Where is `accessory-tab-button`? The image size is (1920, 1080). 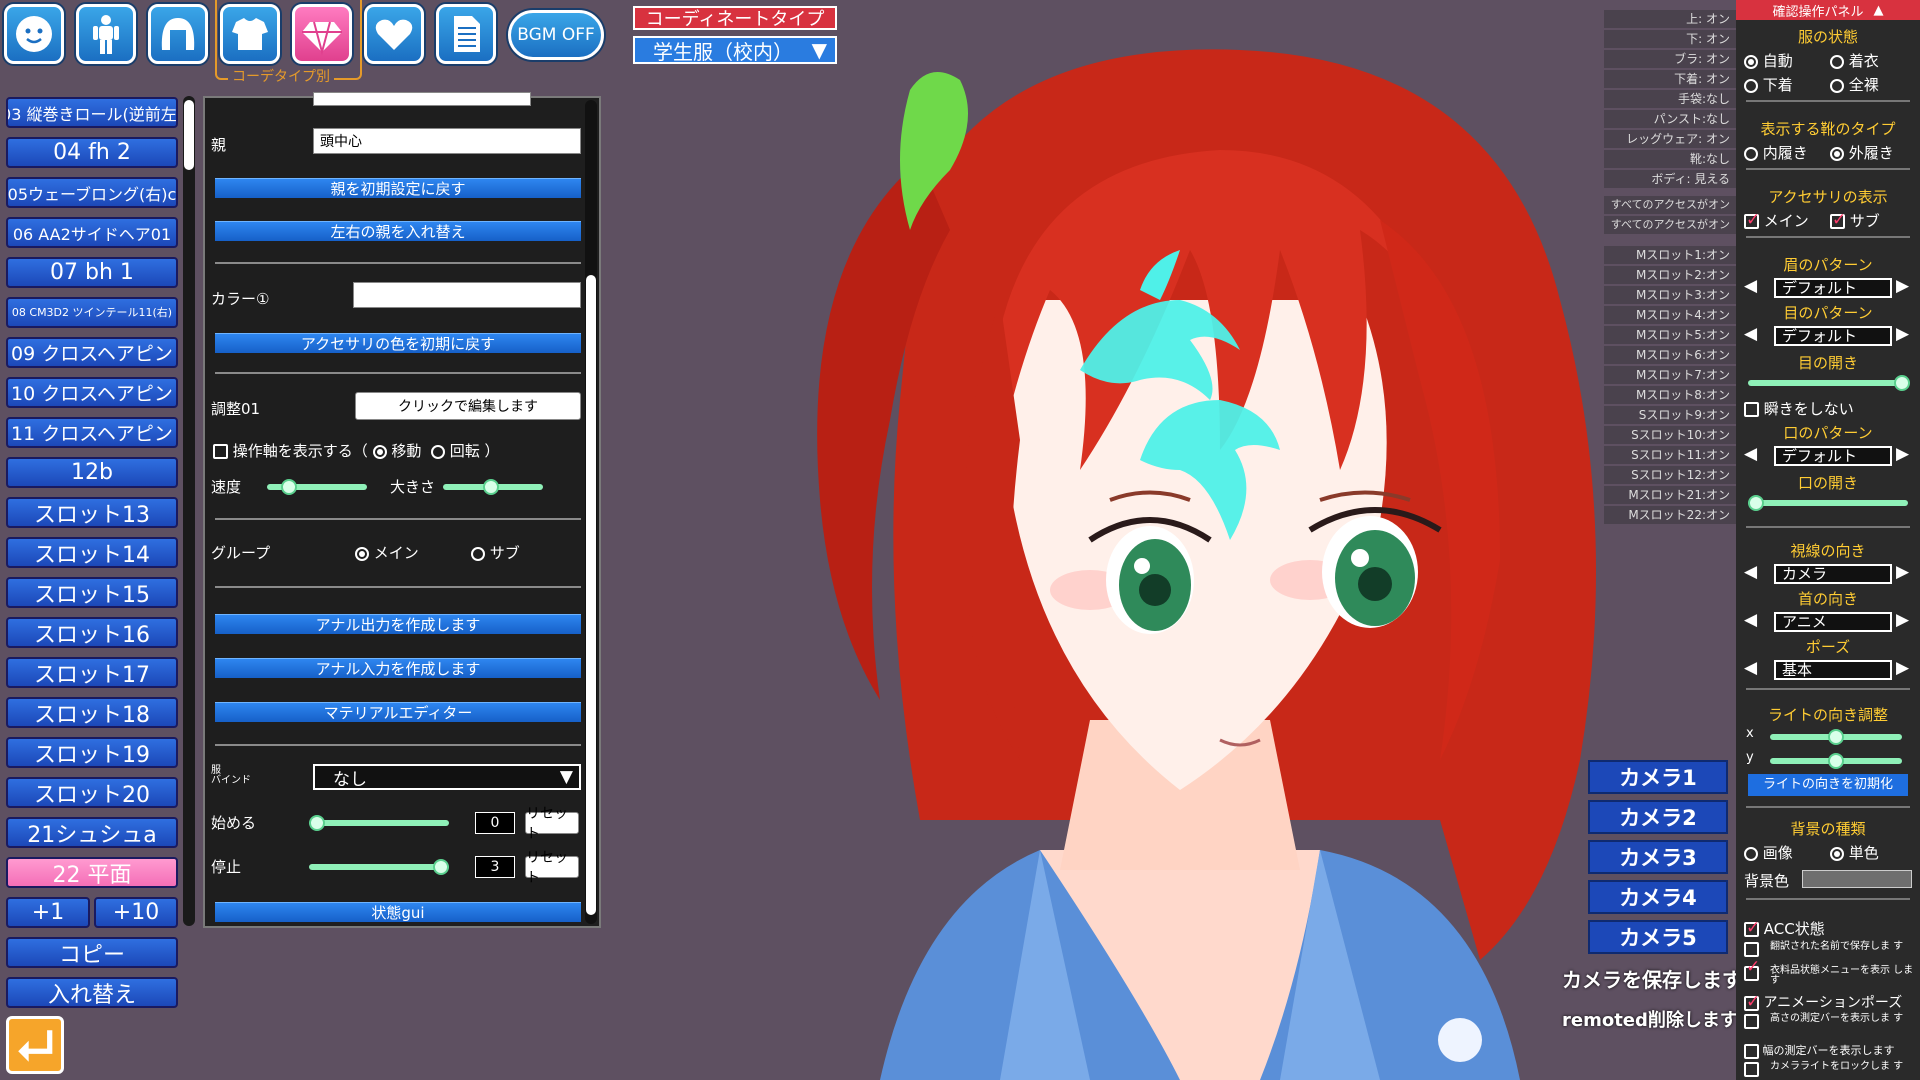 accessory-tab-button is located at coordinates (322, 34).